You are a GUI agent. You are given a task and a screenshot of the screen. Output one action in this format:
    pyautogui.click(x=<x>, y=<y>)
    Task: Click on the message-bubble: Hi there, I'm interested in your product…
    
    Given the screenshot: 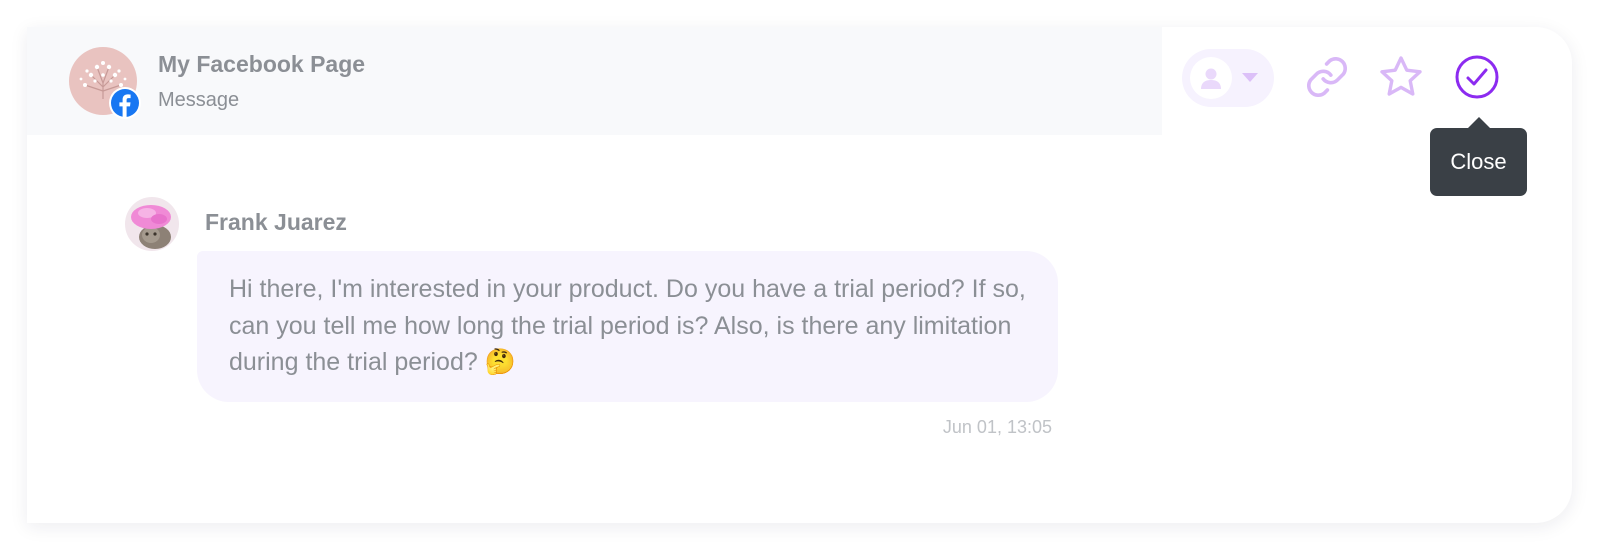 What is the action you would take?
    pyautogui.click(x=627, y=326)
    